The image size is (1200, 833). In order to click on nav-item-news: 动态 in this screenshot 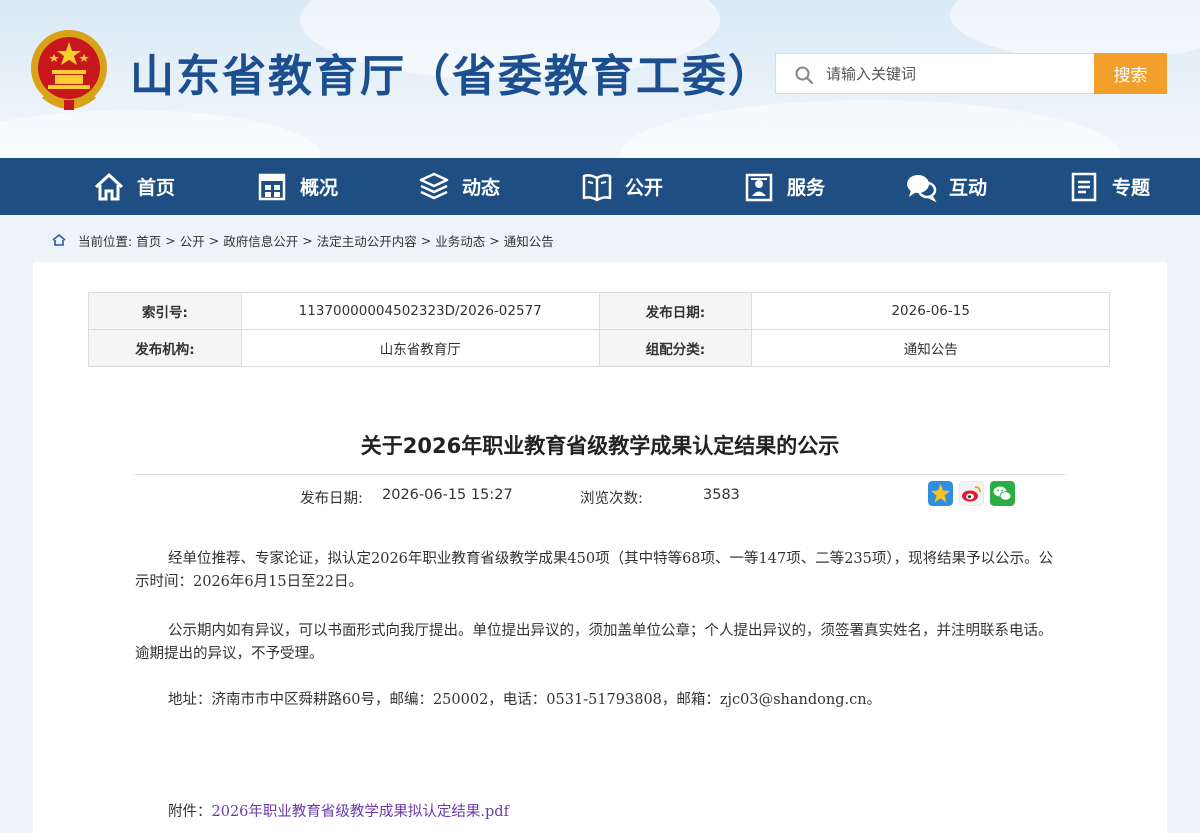, I will do `click(459, 186)`.